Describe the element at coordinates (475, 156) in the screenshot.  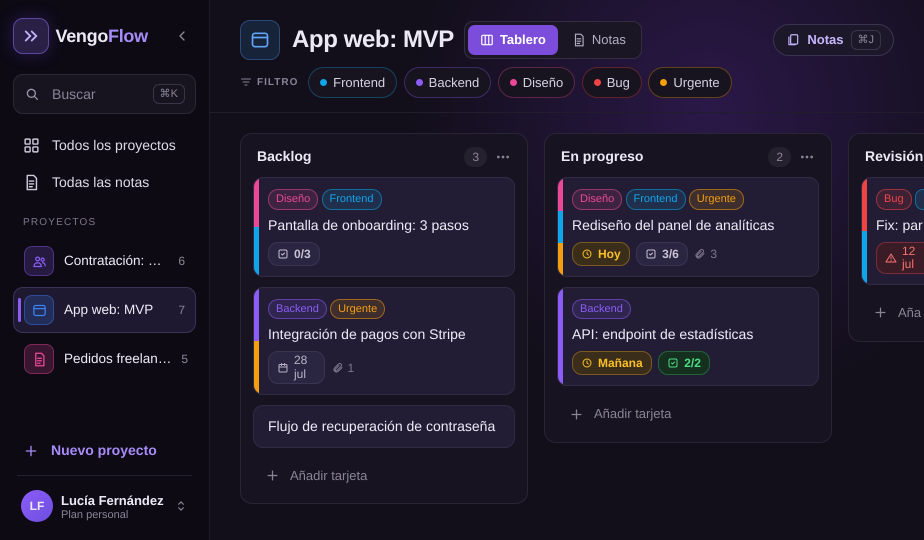
I see `card-count: 3` at that location.